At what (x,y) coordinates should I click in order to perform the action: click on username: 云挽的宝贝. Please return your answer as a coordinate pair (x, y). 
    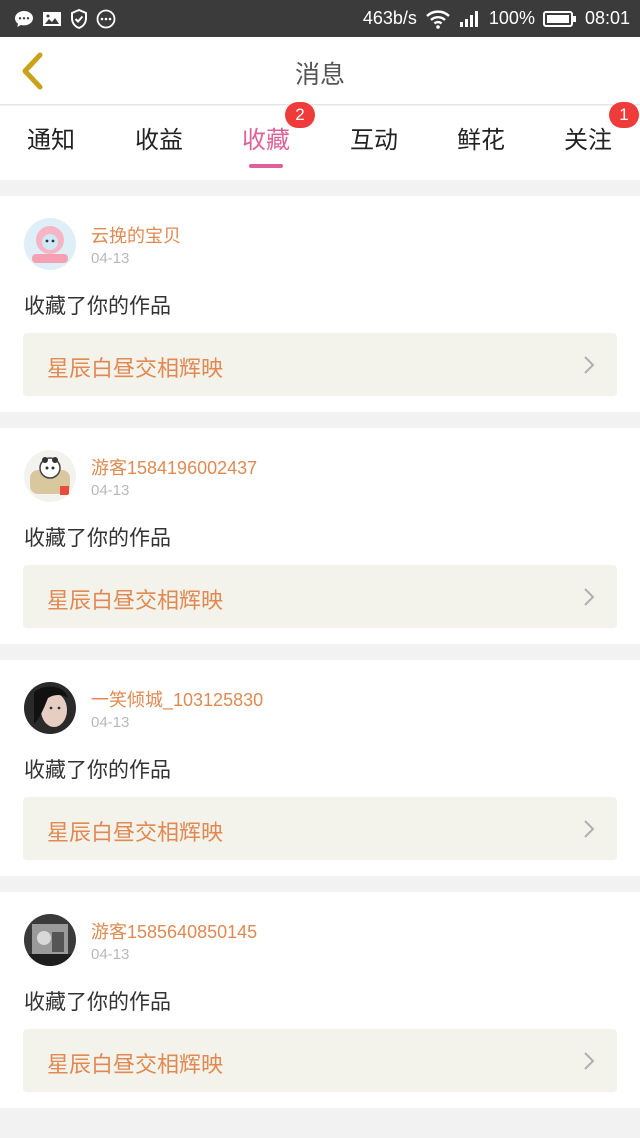
    Looking at the image, I should click on (136, 235).